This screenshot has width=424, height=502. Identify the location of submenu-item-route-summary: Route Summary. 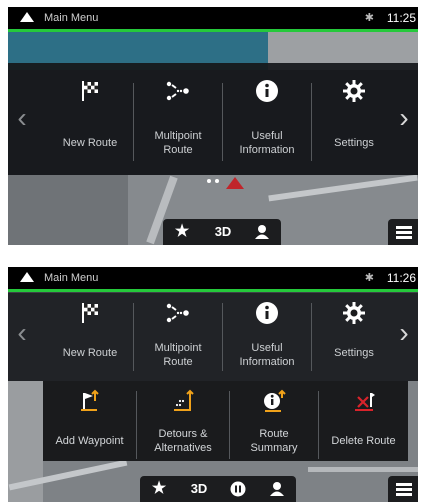
(274, 421).